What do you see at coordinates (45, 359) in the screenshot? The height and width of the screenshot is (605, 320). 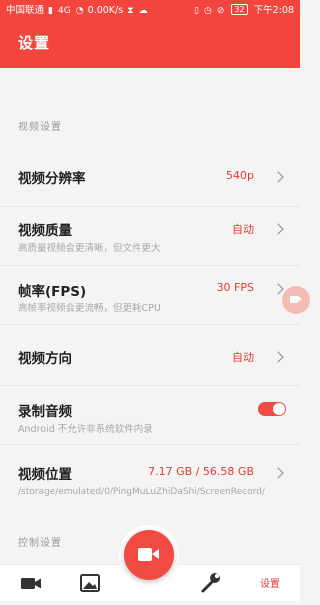 I see `setting-orientation-title: 视频方向` at bounding box center [45, 359].